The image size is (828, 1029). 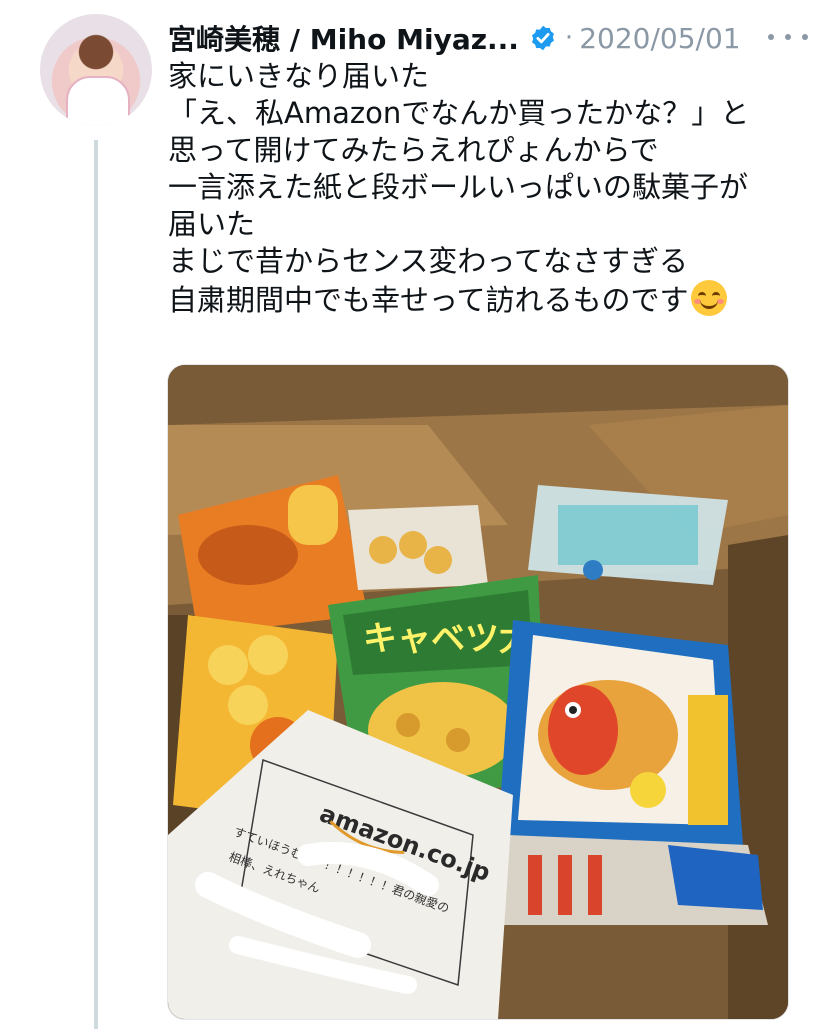 What do you see at coordinates (543, 38) in the screenshot?
I see `verified-badge-icon` at bounding box center [543, 38].